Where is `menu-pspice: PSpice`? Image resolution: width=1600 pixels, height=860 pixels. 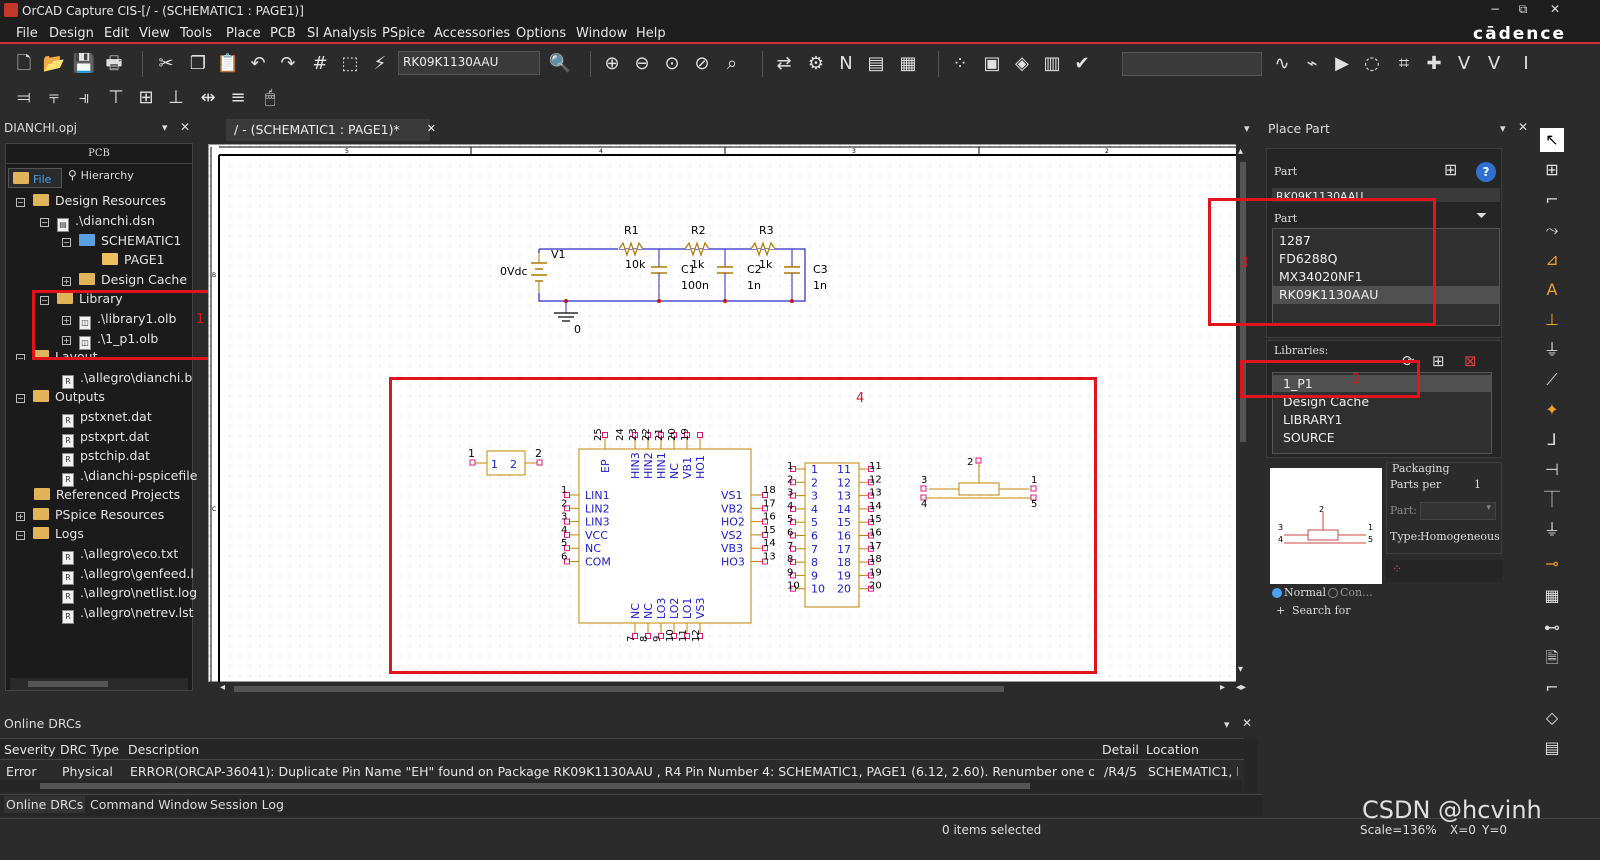
menu-pspice: PSpice is located at coordinates (403, 33).